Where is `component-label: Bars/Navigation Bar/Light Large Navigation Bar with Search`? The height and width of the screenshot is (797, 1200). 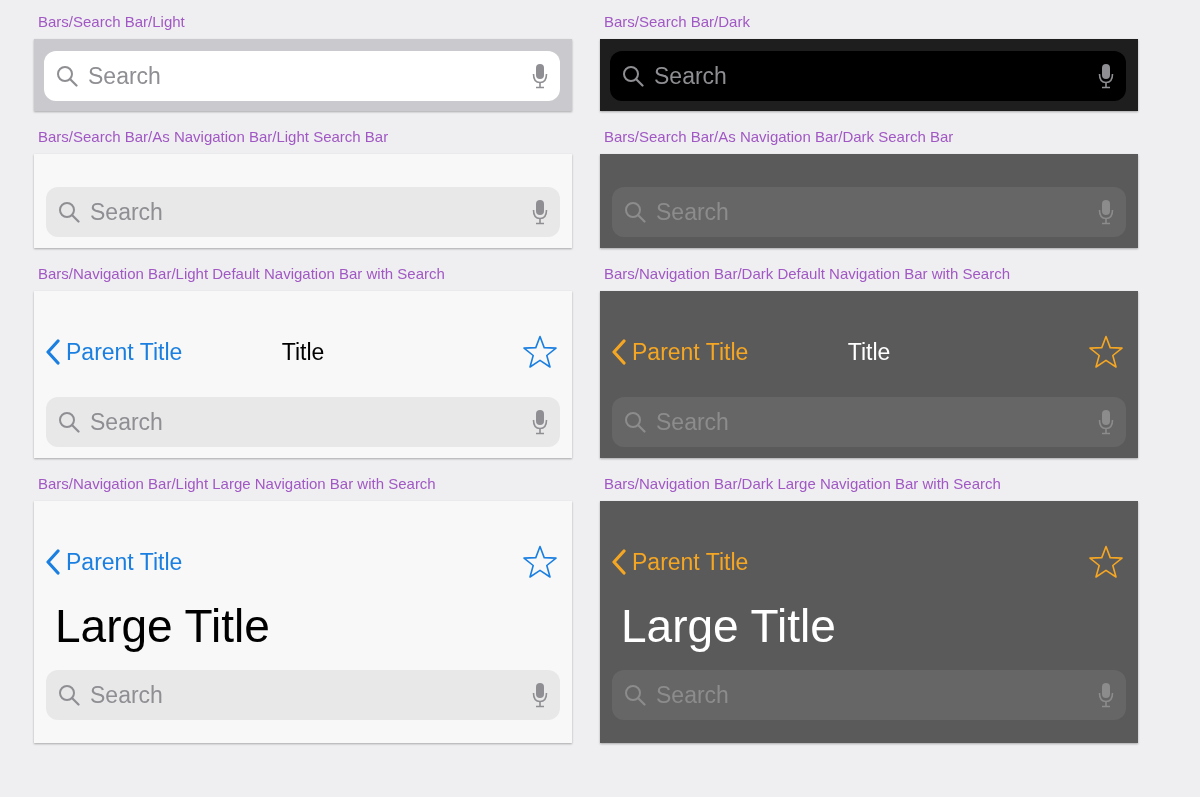 component-label: Bars/Navigation Bar/Light Large Navigation Bar with Search is located at coordinates (237, 484).